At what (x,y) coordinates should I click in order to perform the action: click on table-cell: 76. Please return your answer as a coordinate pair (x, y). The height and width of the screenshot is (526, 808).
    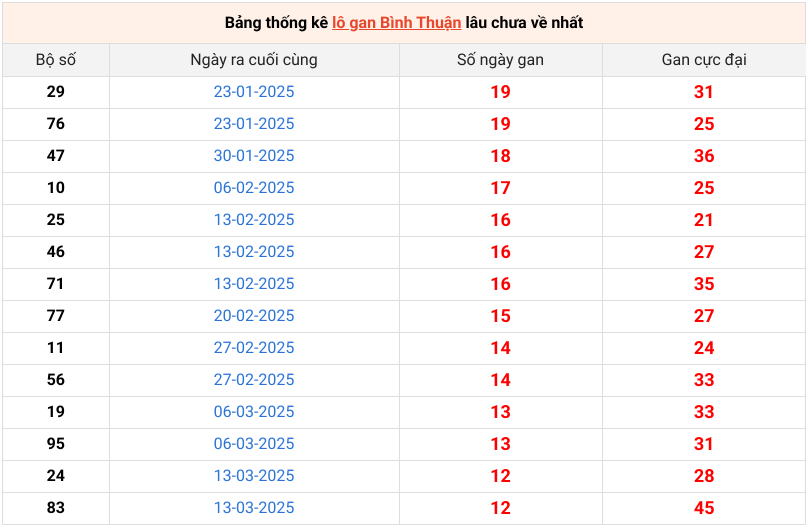
    Looking at the image, I should click on (56, 124).